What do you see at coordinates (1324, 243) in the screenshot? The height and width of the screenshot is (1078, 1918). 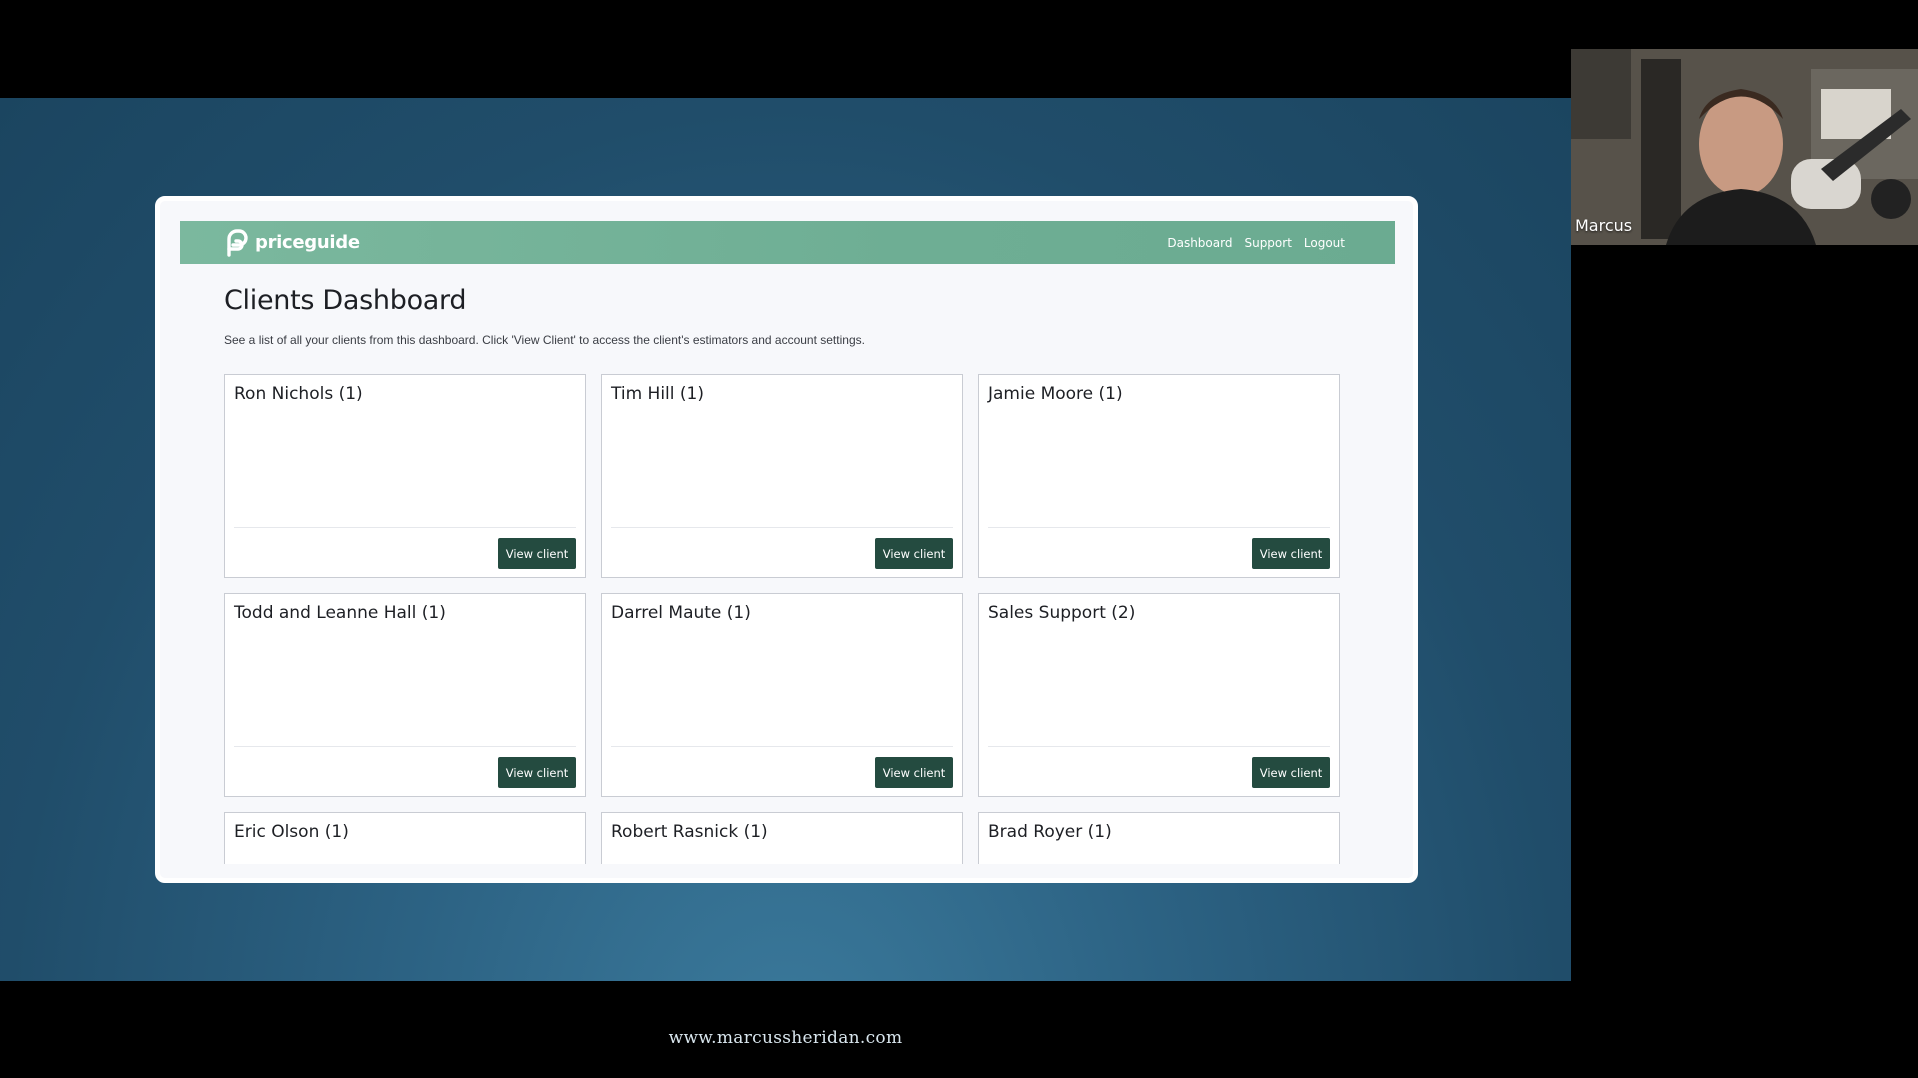 I see `nav-logout-link: Logout` at bounding box center [1324, 243].